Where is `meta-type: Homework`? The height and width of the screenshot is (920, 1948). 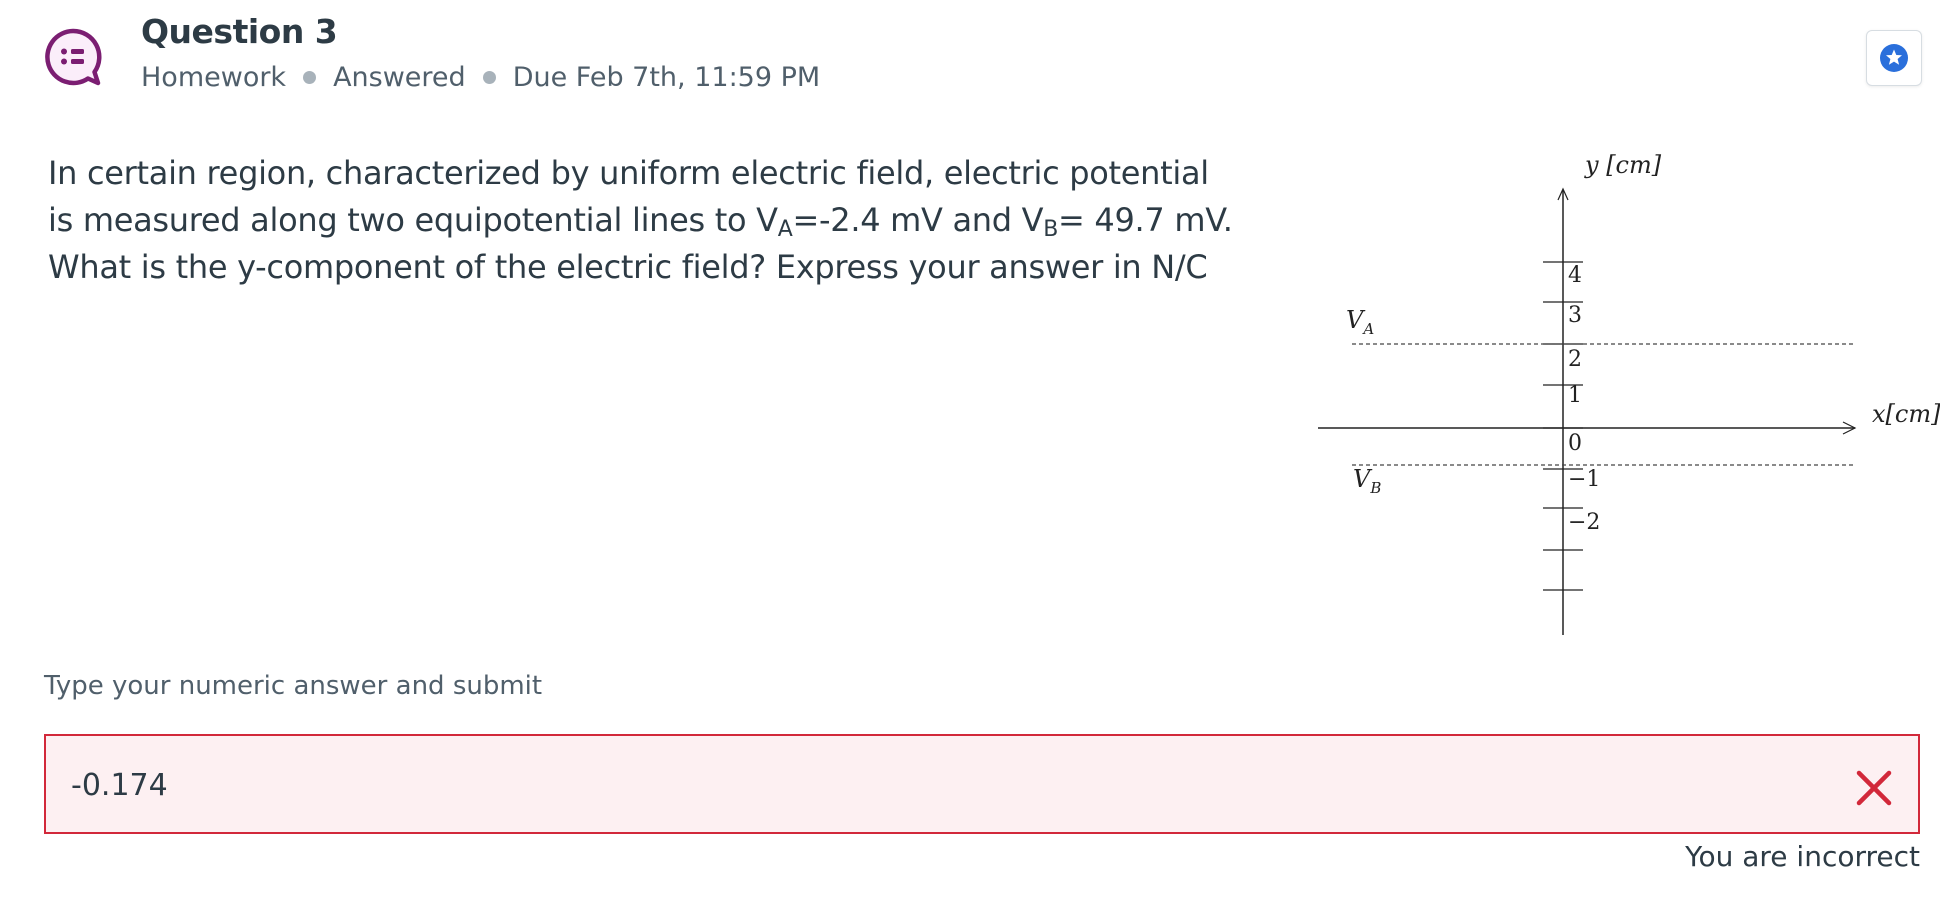
meta-type: Homework is located at coordinates (214, 77).